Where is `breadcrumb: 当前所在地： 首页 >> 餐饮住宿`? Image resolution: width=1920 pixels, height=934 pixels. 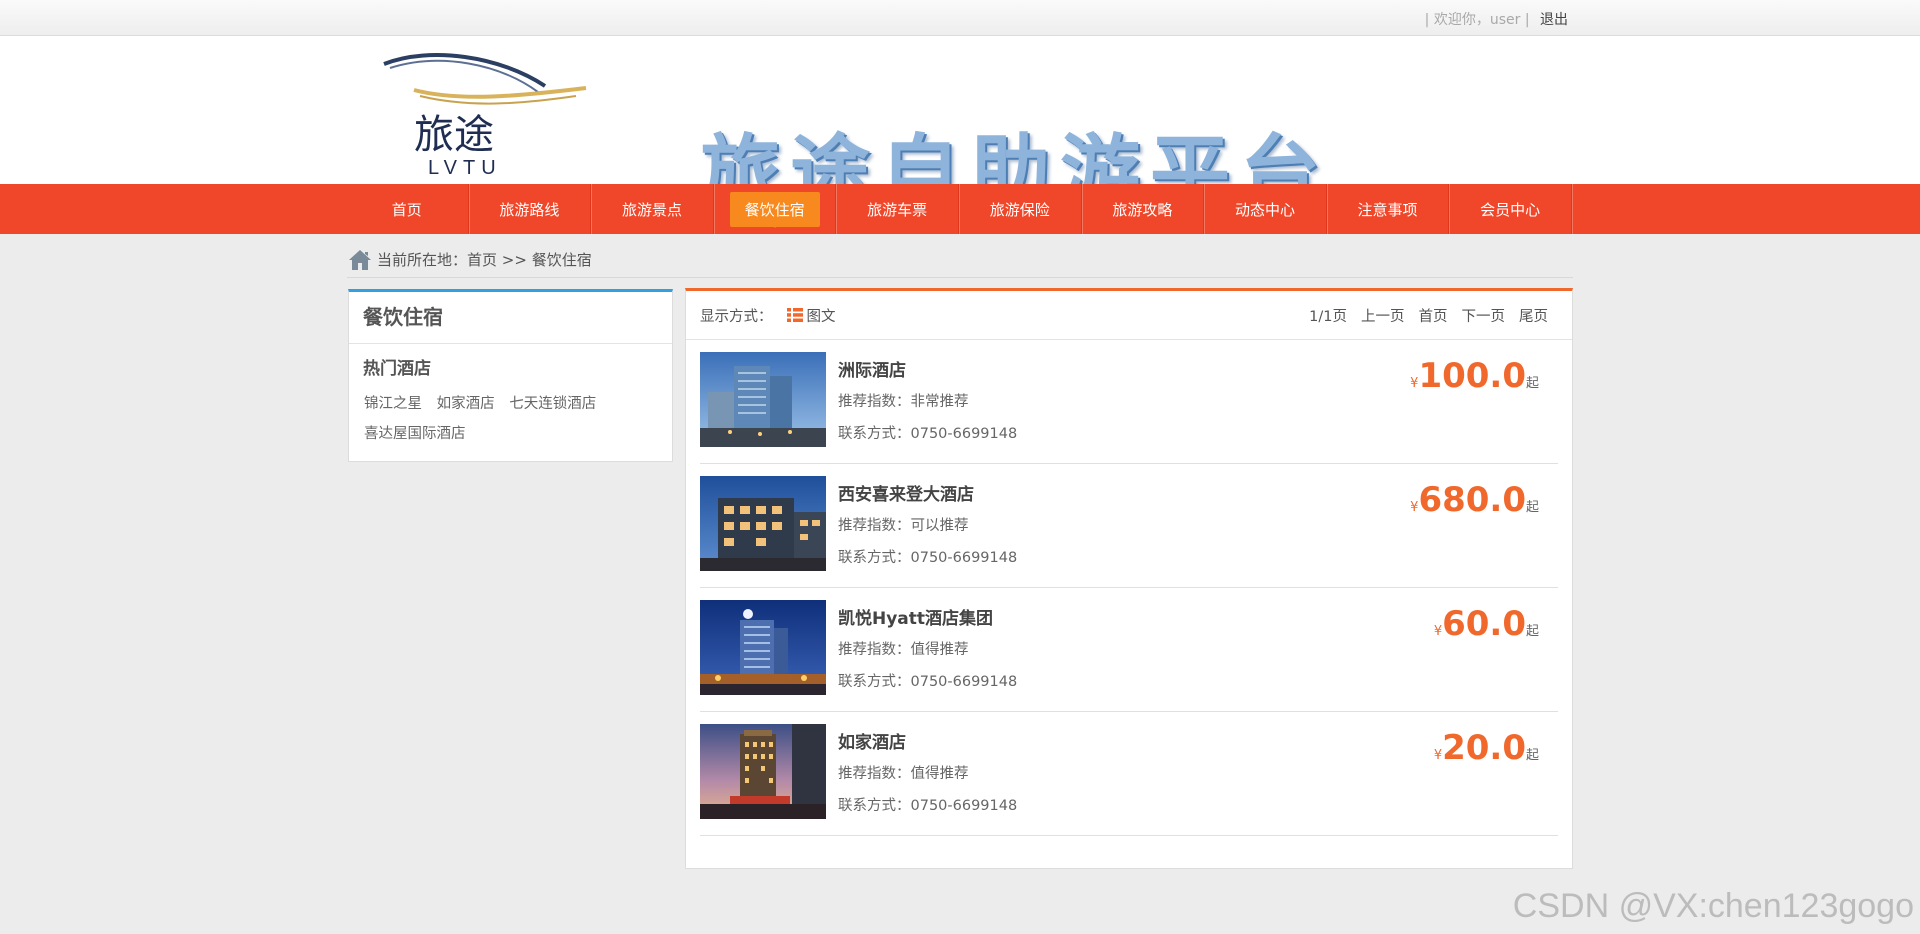
breadcrumb: 当前所在地： 首页 >> 餐饮住宿 is located at coordinates (960, 260).